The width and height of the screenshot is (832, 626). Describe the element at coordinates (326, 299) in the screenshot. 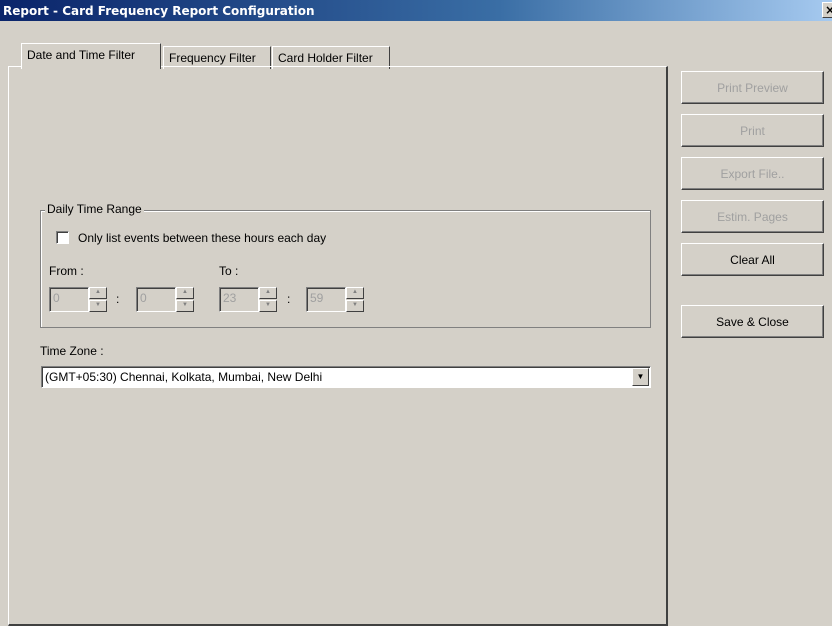

I see `to-minute-input: 59` at that location.